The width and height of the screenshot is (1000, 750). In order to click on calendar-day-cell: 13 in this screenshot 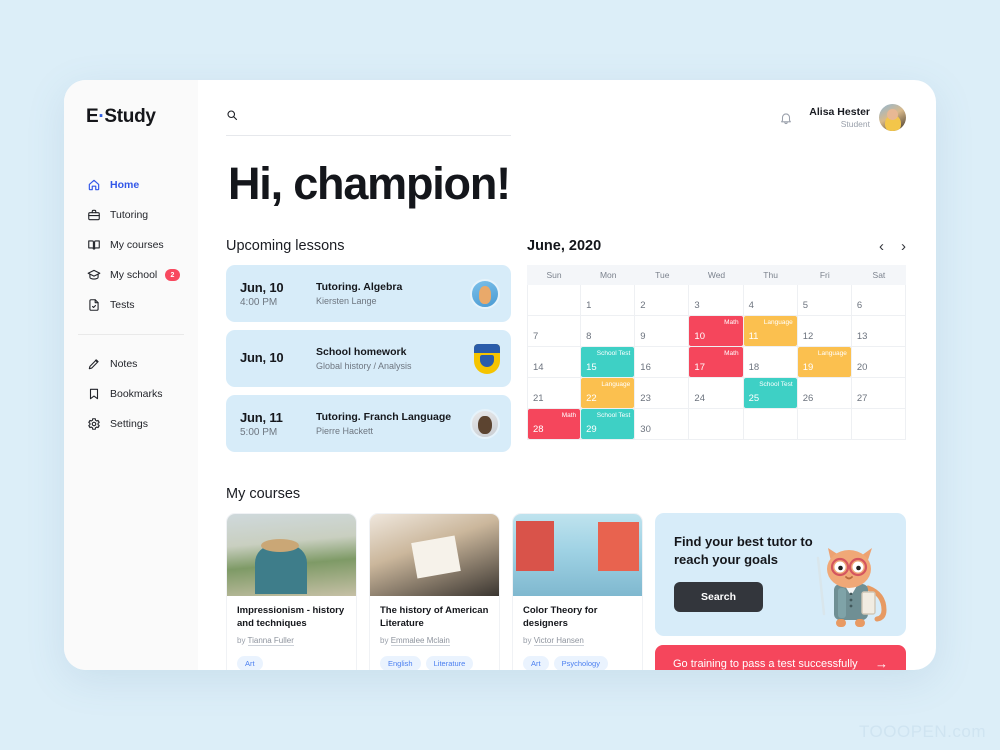, I will do `click(878, 331)`.